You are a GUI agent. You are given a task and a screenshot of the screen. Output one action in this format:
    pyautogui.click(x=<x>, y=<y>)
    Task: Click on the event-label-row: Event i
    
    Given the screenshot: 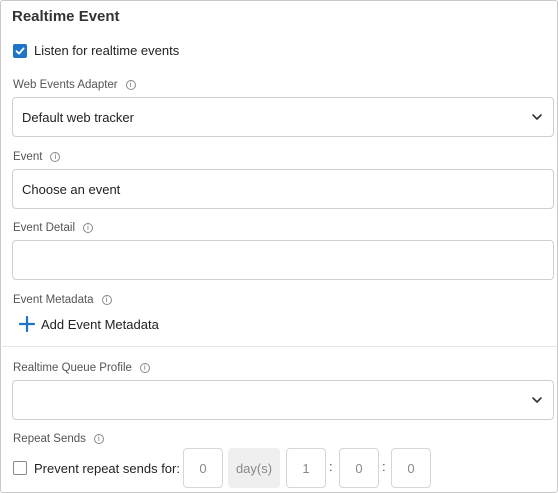 What is the action you would take?
    pyautogui.click(x=37, y=157)
    